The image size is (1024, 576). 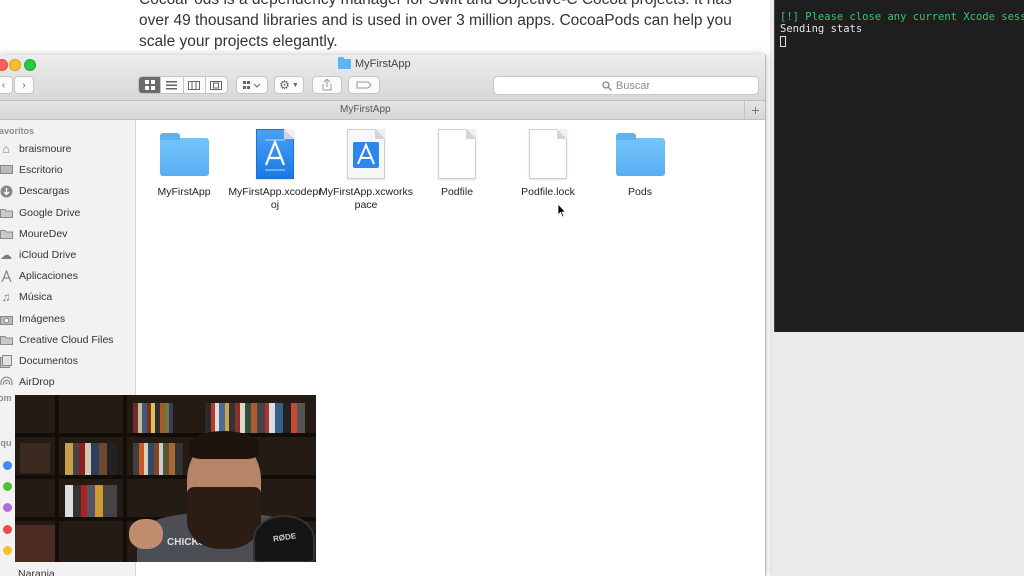 I want to click on home-icon: ⌂, so click(x=6, y=149).